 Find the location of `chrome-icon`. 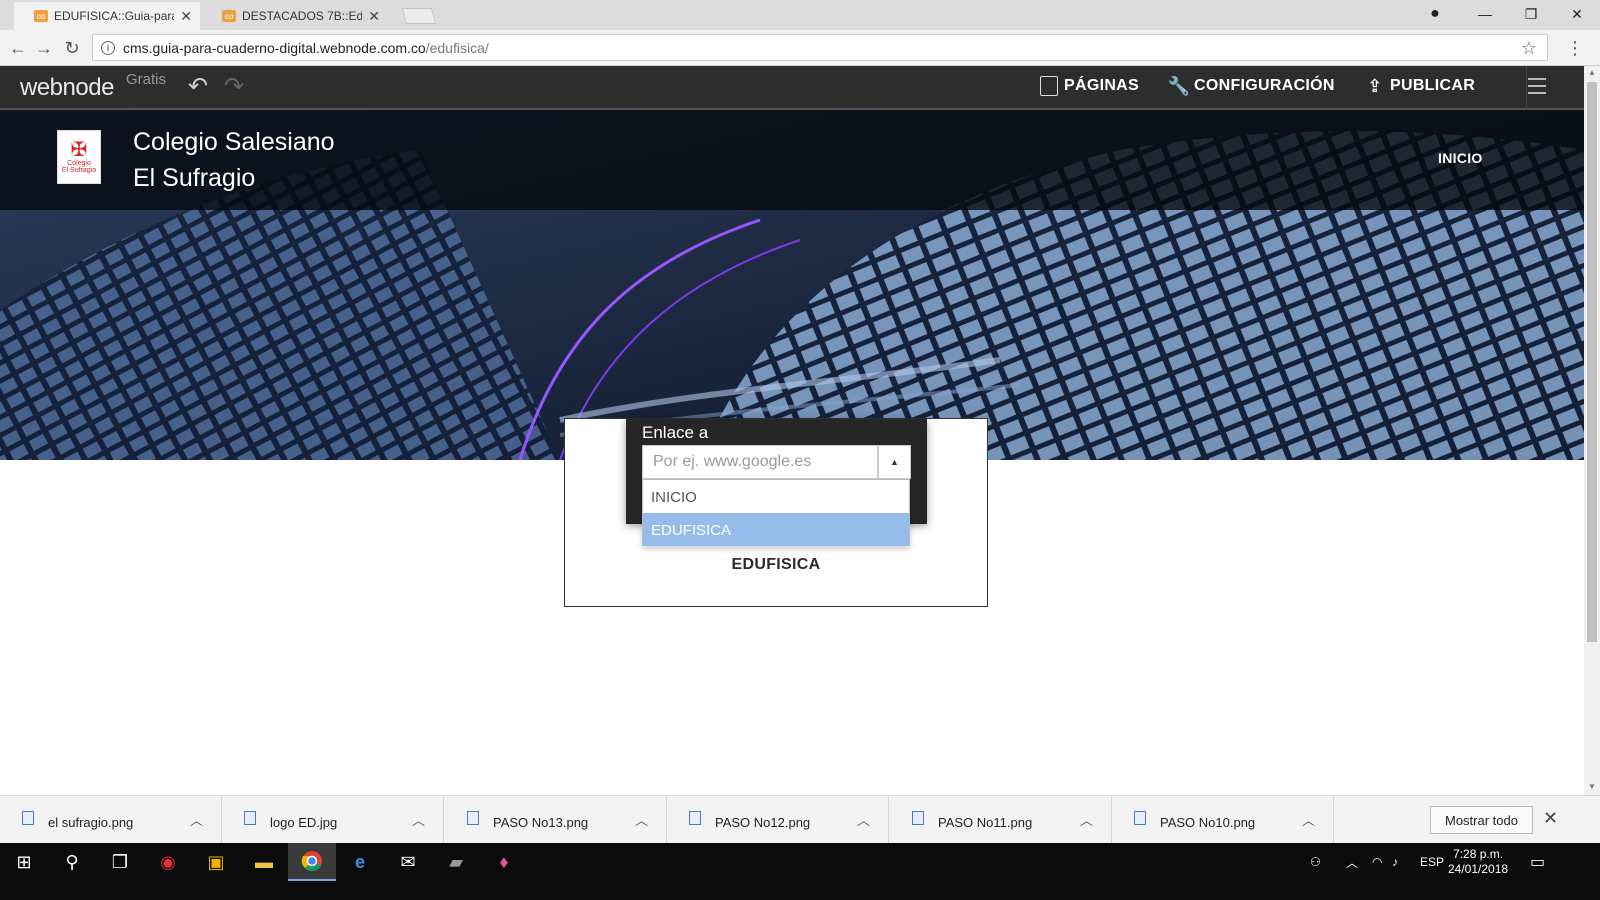

chrome-icon is located at coordinates (312, 862).